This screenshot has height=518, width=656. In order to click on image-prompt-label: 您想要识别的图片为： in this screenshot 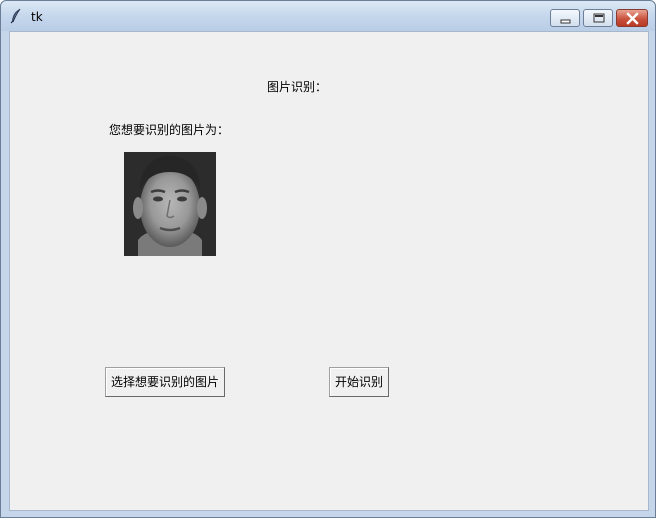, I will do `click(169, 130)`.